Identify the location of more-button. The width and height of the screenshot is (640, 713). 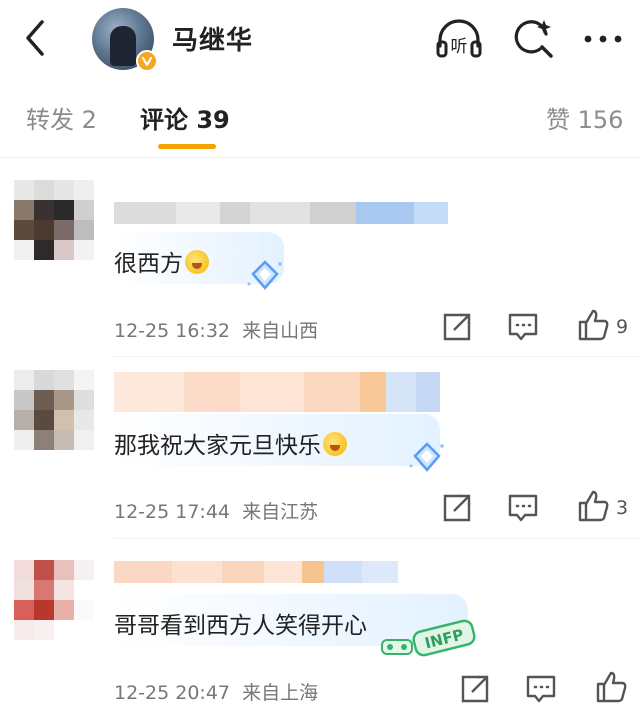
(603, 39).